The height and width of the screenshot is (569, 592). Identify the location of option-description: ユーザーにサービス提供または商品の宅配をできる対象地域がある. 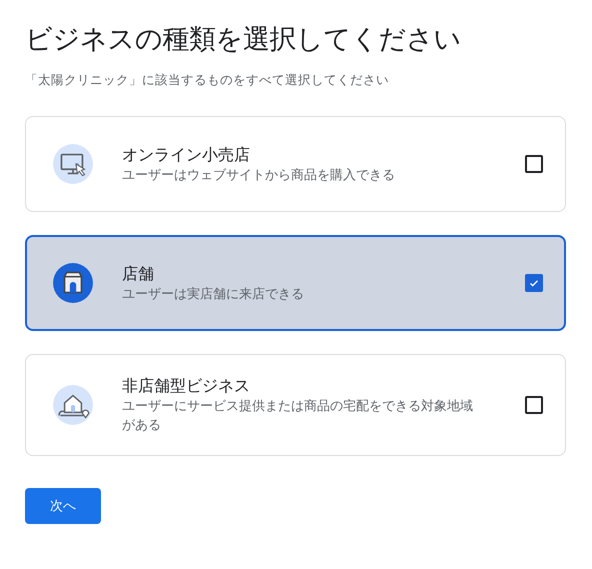
(298, 416).